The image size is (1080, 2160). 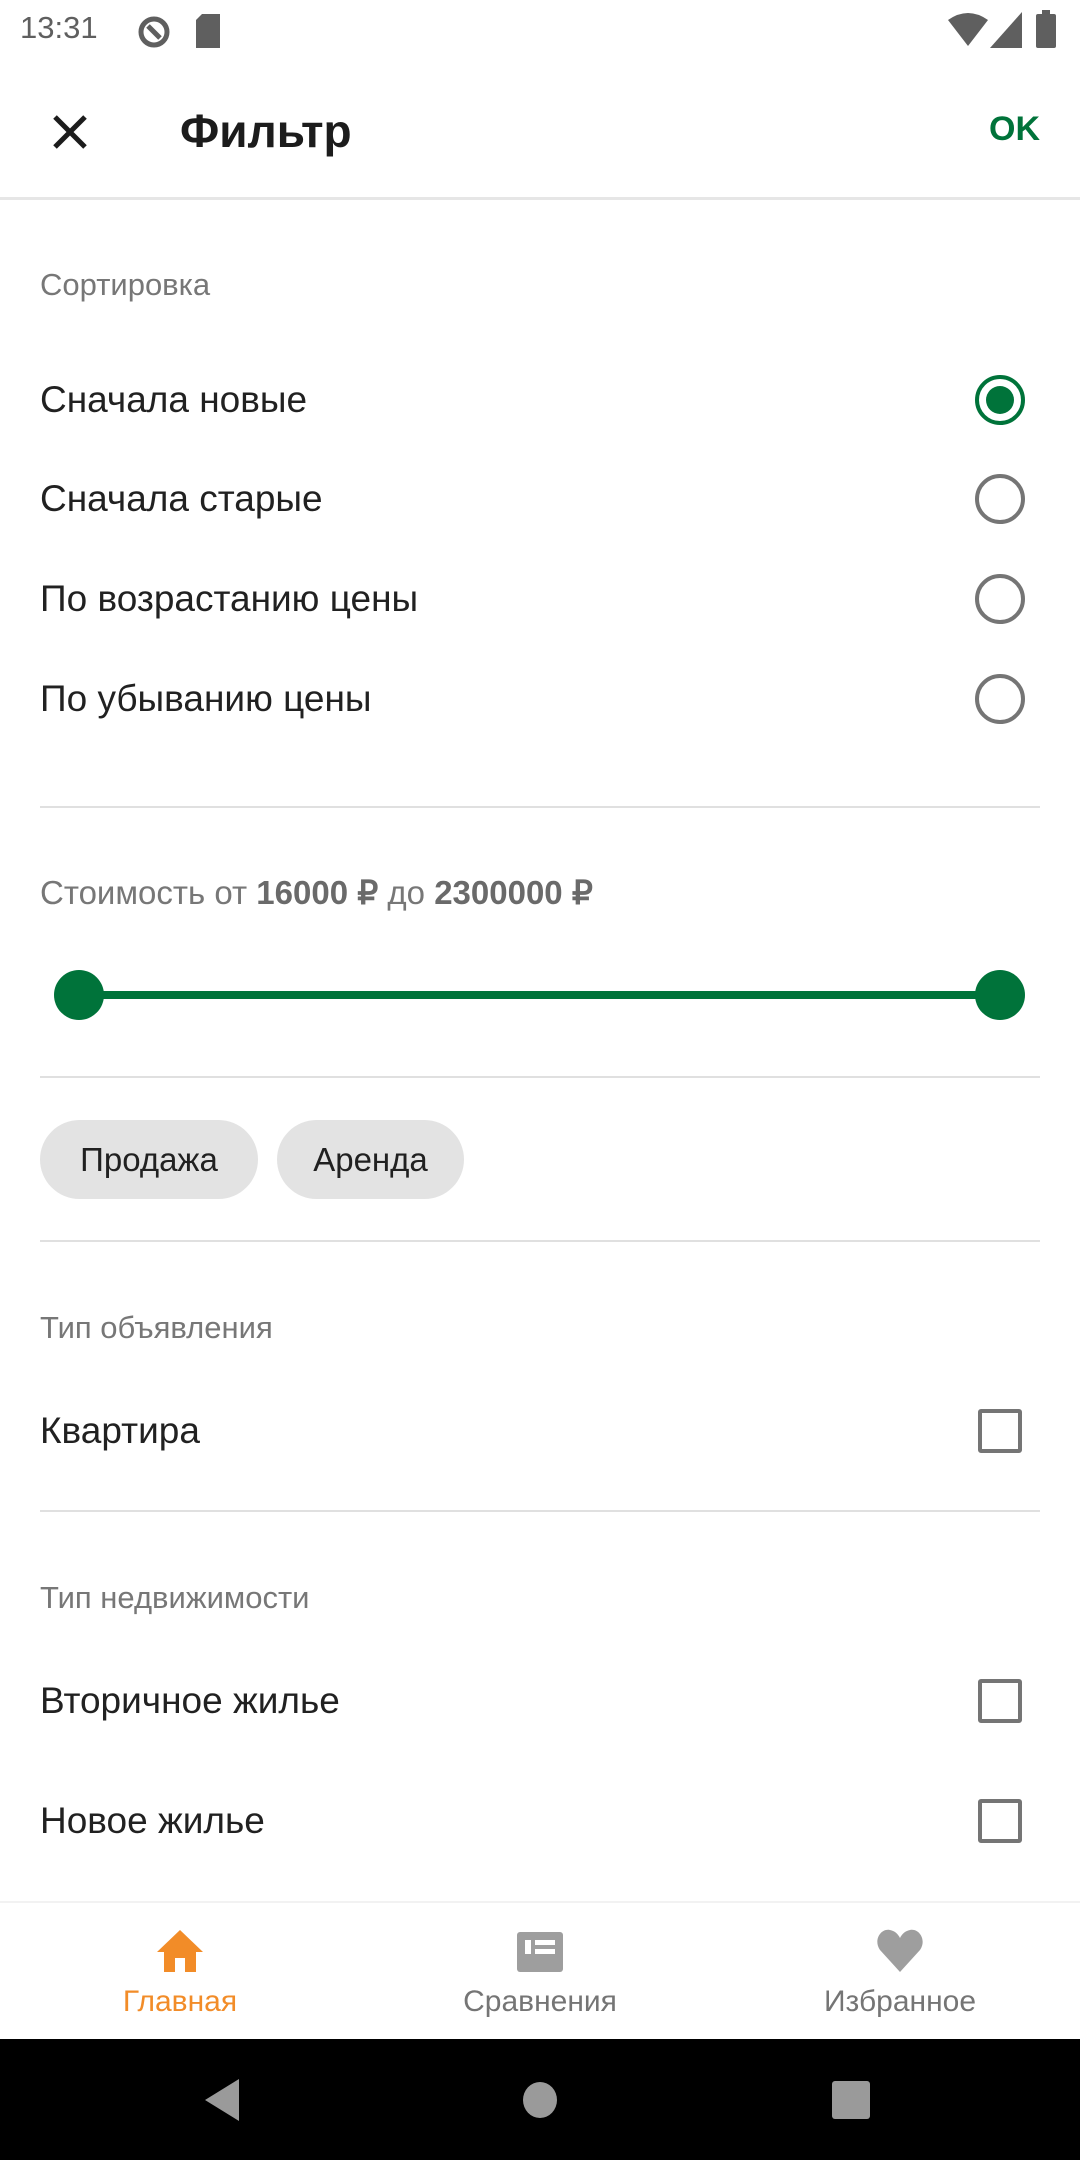 What do you see at coordinates (540, 2001) in the screenshot?
I see `nav-label: Сравнения` at bounding box center [540, 2001].